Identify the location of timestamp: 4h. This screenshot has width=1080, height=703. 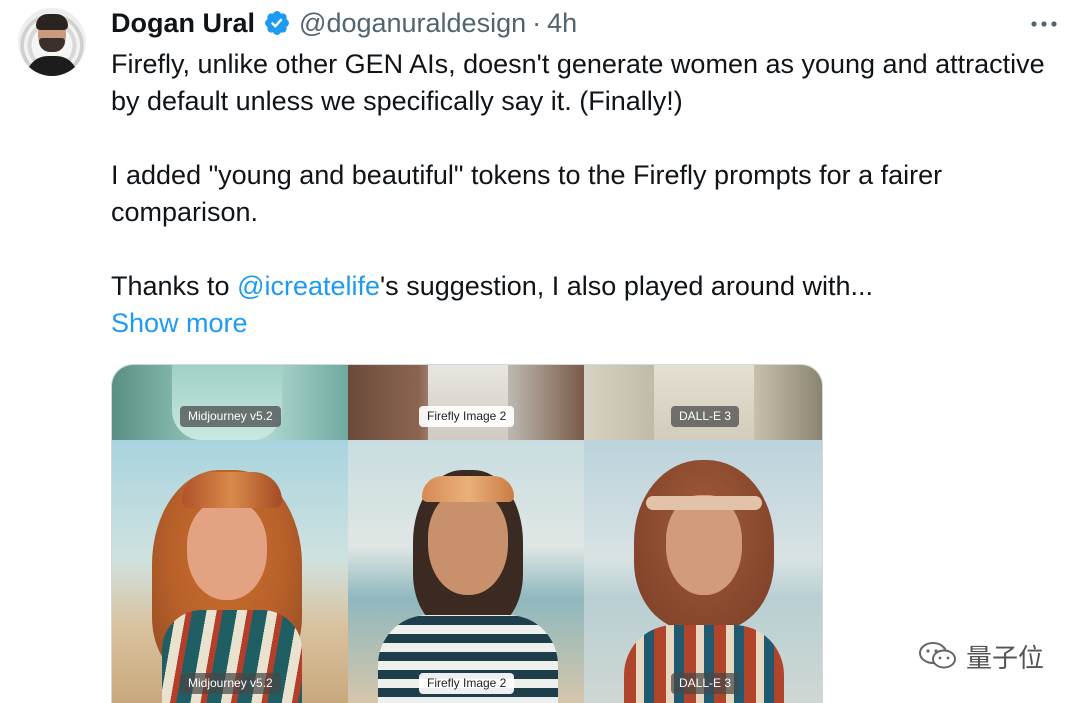
(562, 23).